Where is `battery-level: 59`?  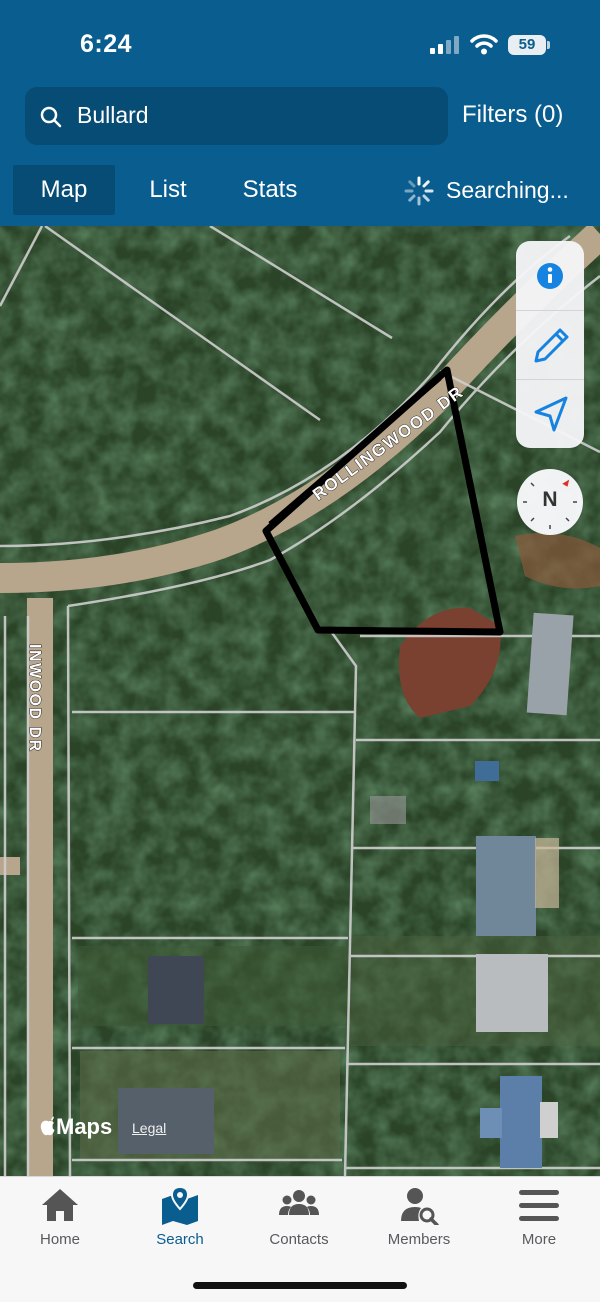 battery-level: 59 is located at coordinates (527, 45).